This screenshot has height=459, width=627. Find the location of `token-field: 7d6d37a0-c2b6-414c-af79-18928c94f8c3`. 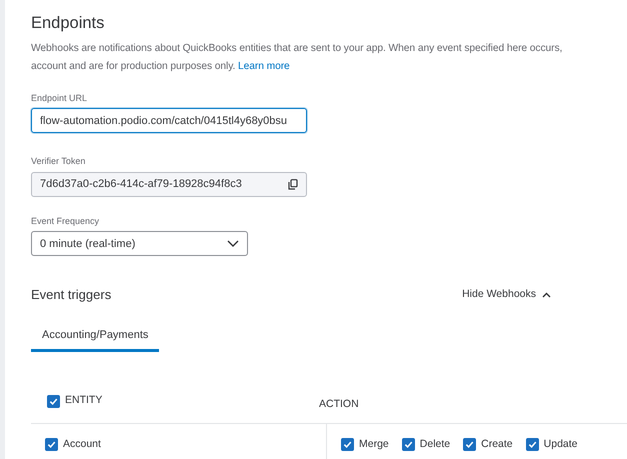

token-field: 7d6d37a0-c2b6-414c-af79-18928c94f8c3 is located at coordinates (169, 184).